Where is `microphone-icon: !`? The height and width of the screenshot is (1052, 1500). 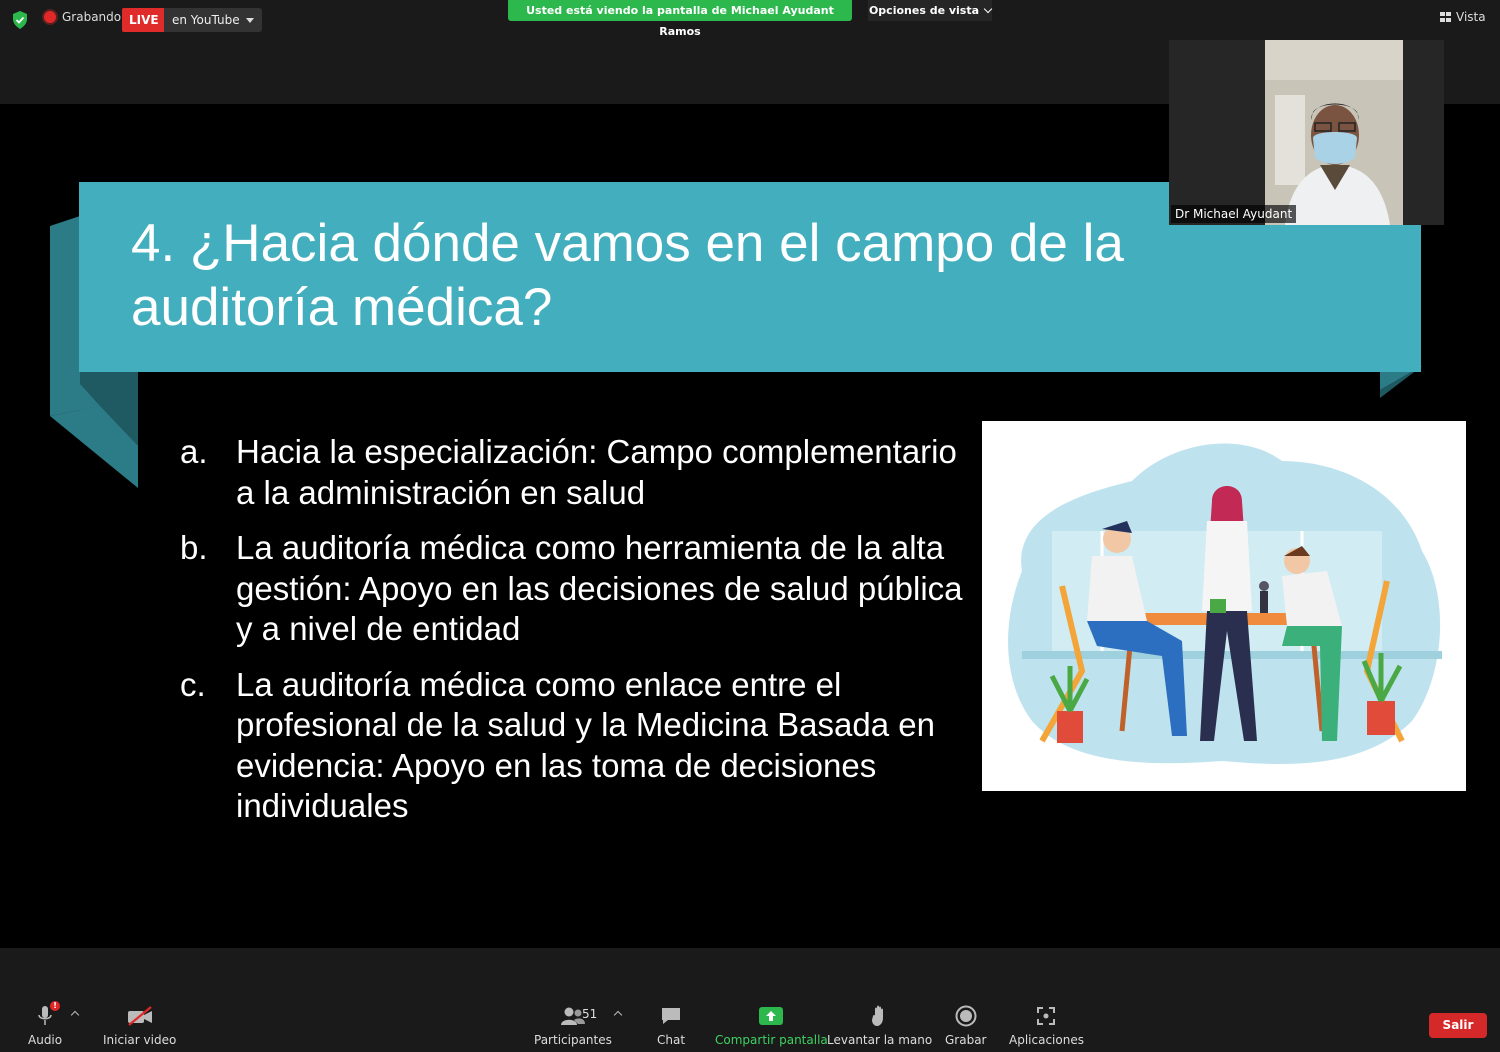 microphone-icon: ! is located at coordinates (46, 1014).